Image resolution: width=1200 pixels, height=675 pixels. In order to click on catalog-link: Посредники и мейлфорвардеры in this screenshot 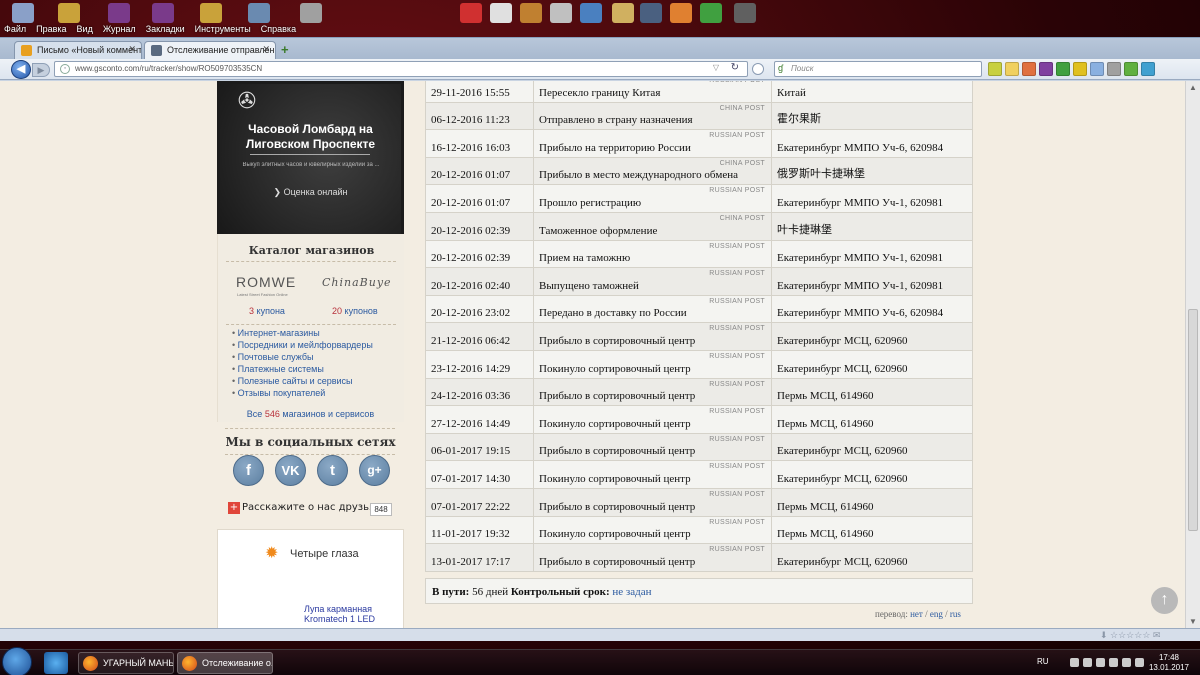, I will do `click(314, 345)`.